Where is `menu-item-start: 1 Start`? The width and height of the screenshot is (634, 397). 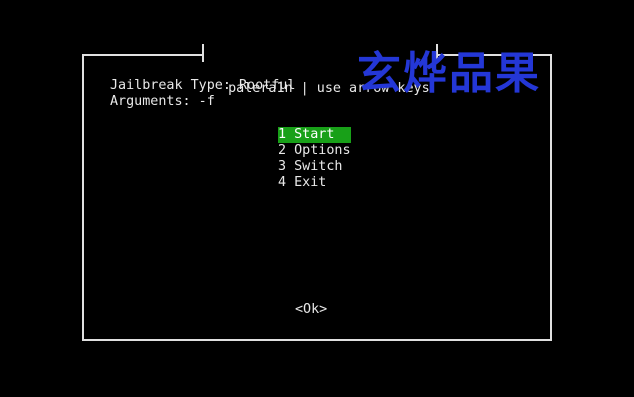 menu-item-start: 1 Start is located at coordinates (314, 135).